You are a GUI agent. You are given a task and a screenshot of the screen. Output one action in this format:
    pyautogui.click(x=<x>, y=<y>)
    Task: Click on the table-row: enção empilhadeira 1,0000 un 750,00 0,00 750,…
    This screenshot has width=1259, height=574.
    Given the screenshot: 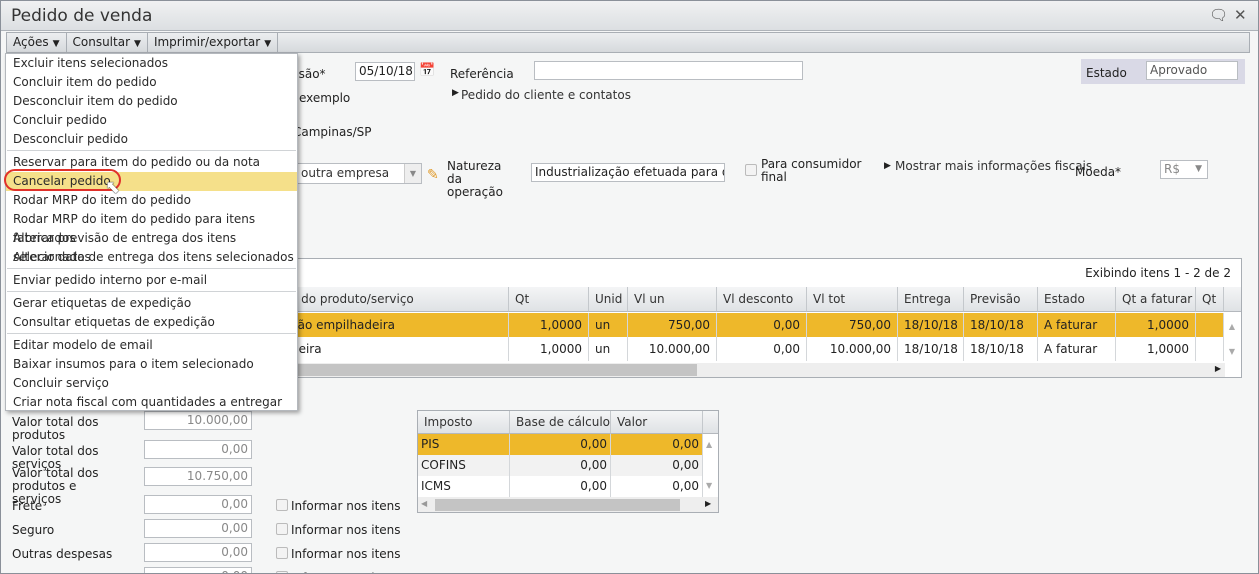 What is the action you would take?
    pyautogui.click(x=747, y=325)
    